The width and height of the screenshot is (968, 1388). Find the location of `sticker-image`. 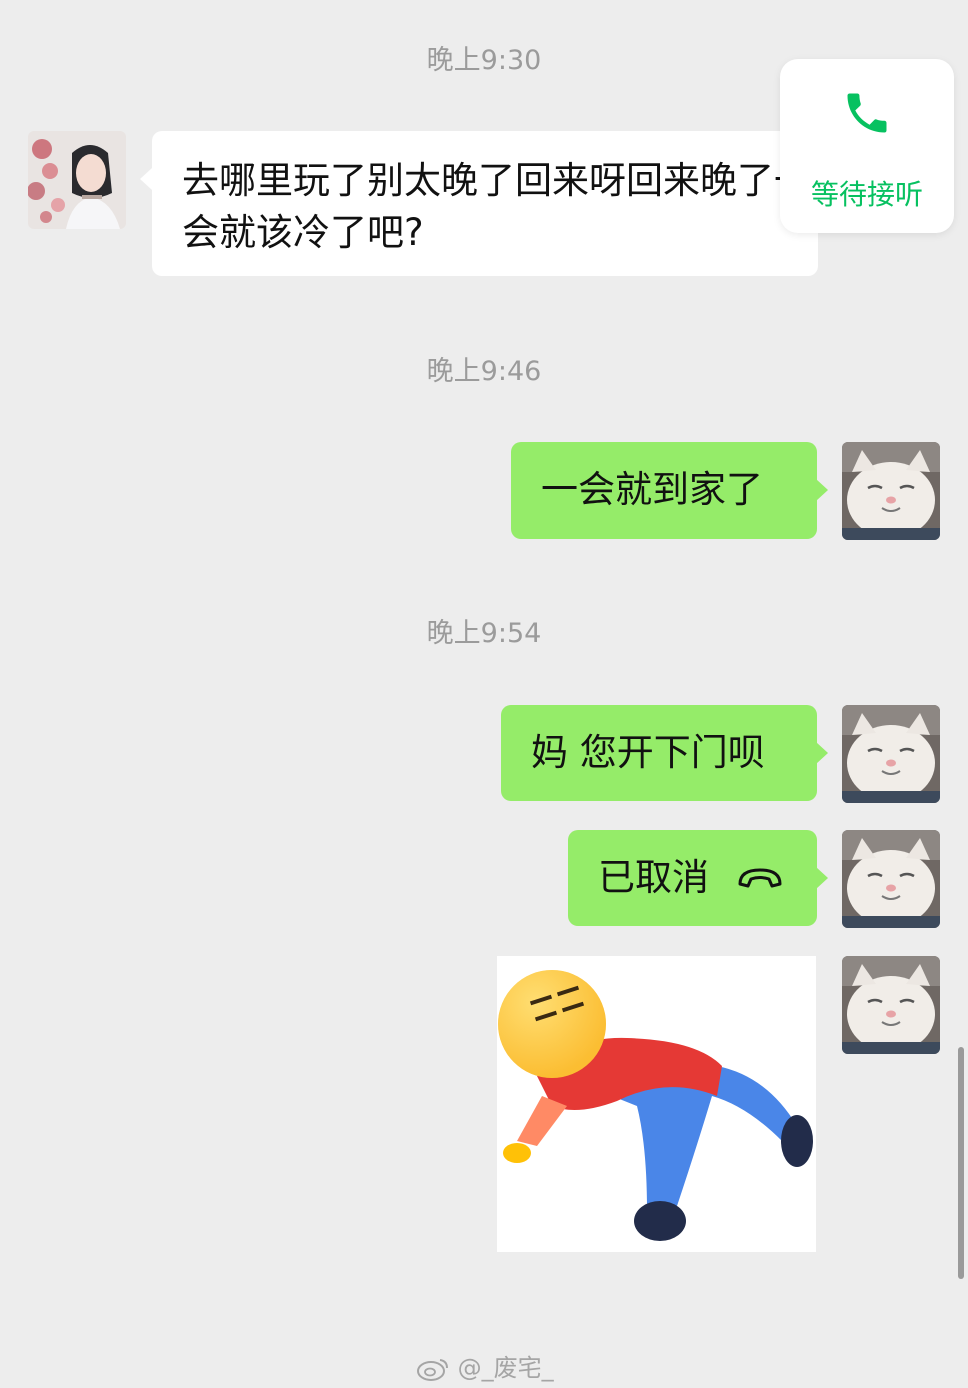

sticker-image is located at coordinates (656, 1104).